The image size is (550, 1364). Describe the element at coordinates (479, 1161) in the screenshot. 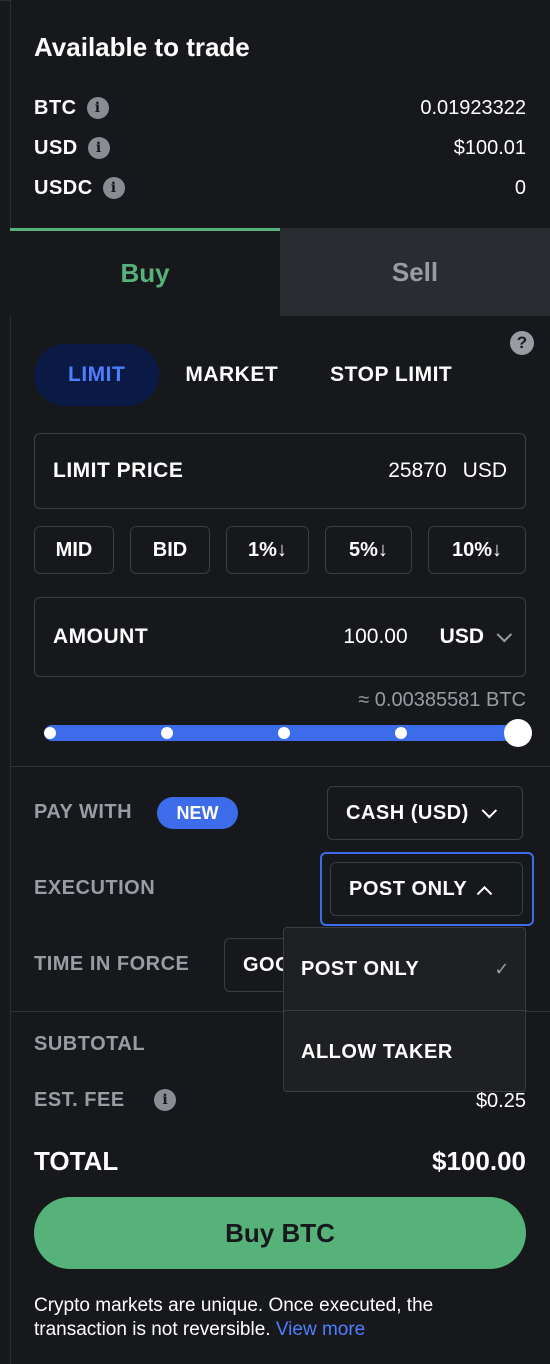

I see `total-value: $100.00` at that location.